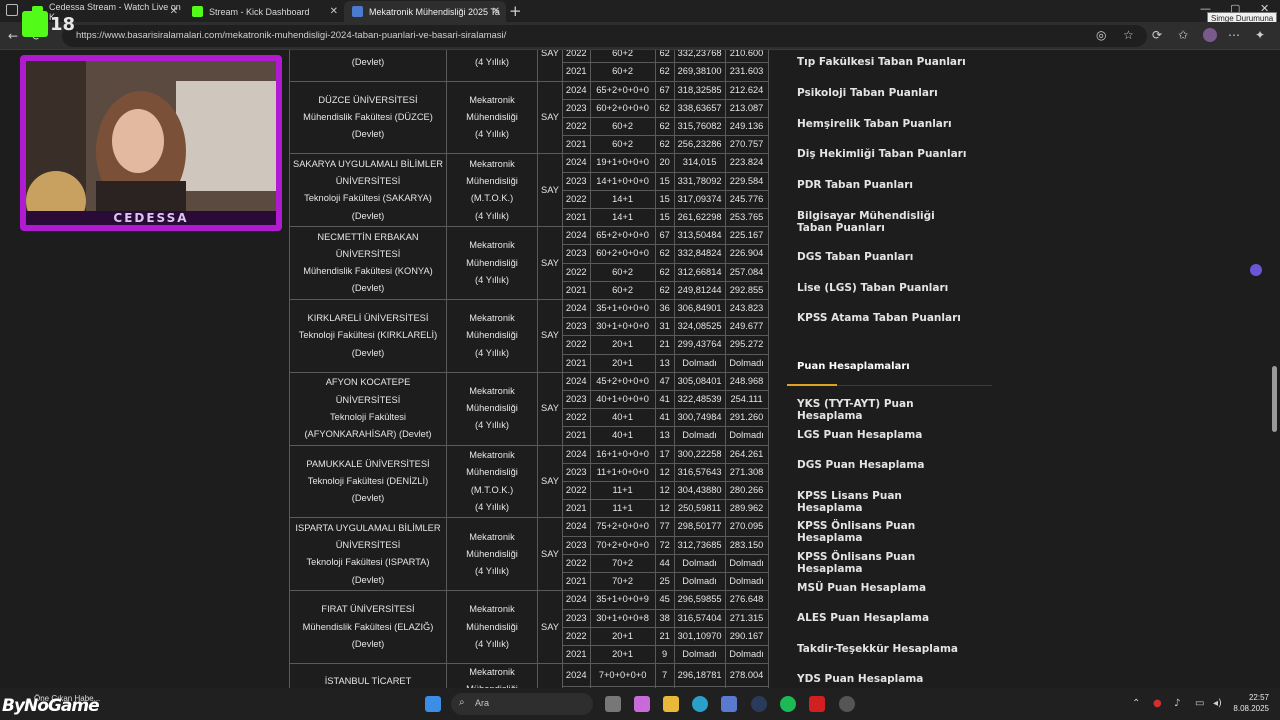 The image size is (1280, 720). Describe the element at coordinates (664, 654) in the screenshot. I see `placed-cell: 9` at that location.